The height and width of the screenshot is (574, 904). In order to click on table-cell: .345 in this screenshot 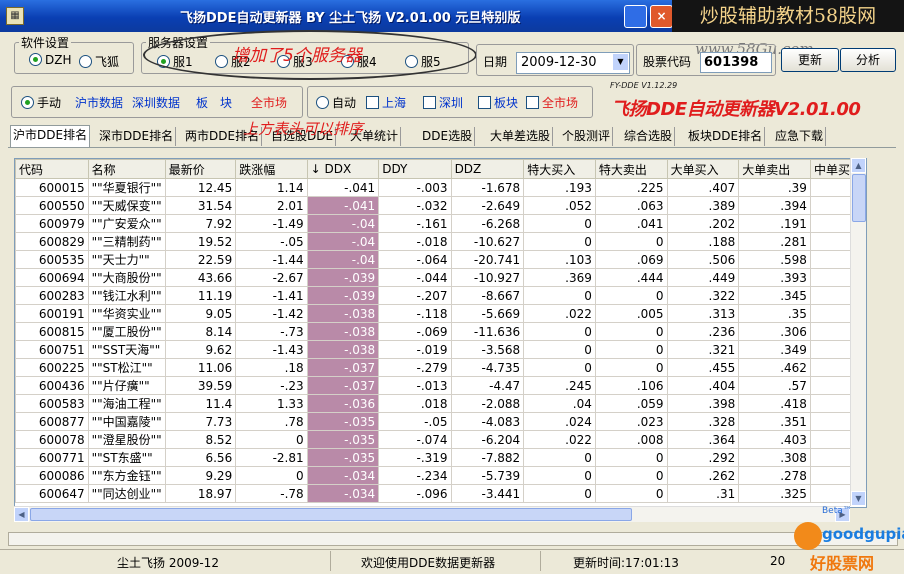, I will do `click(774, 295)`.